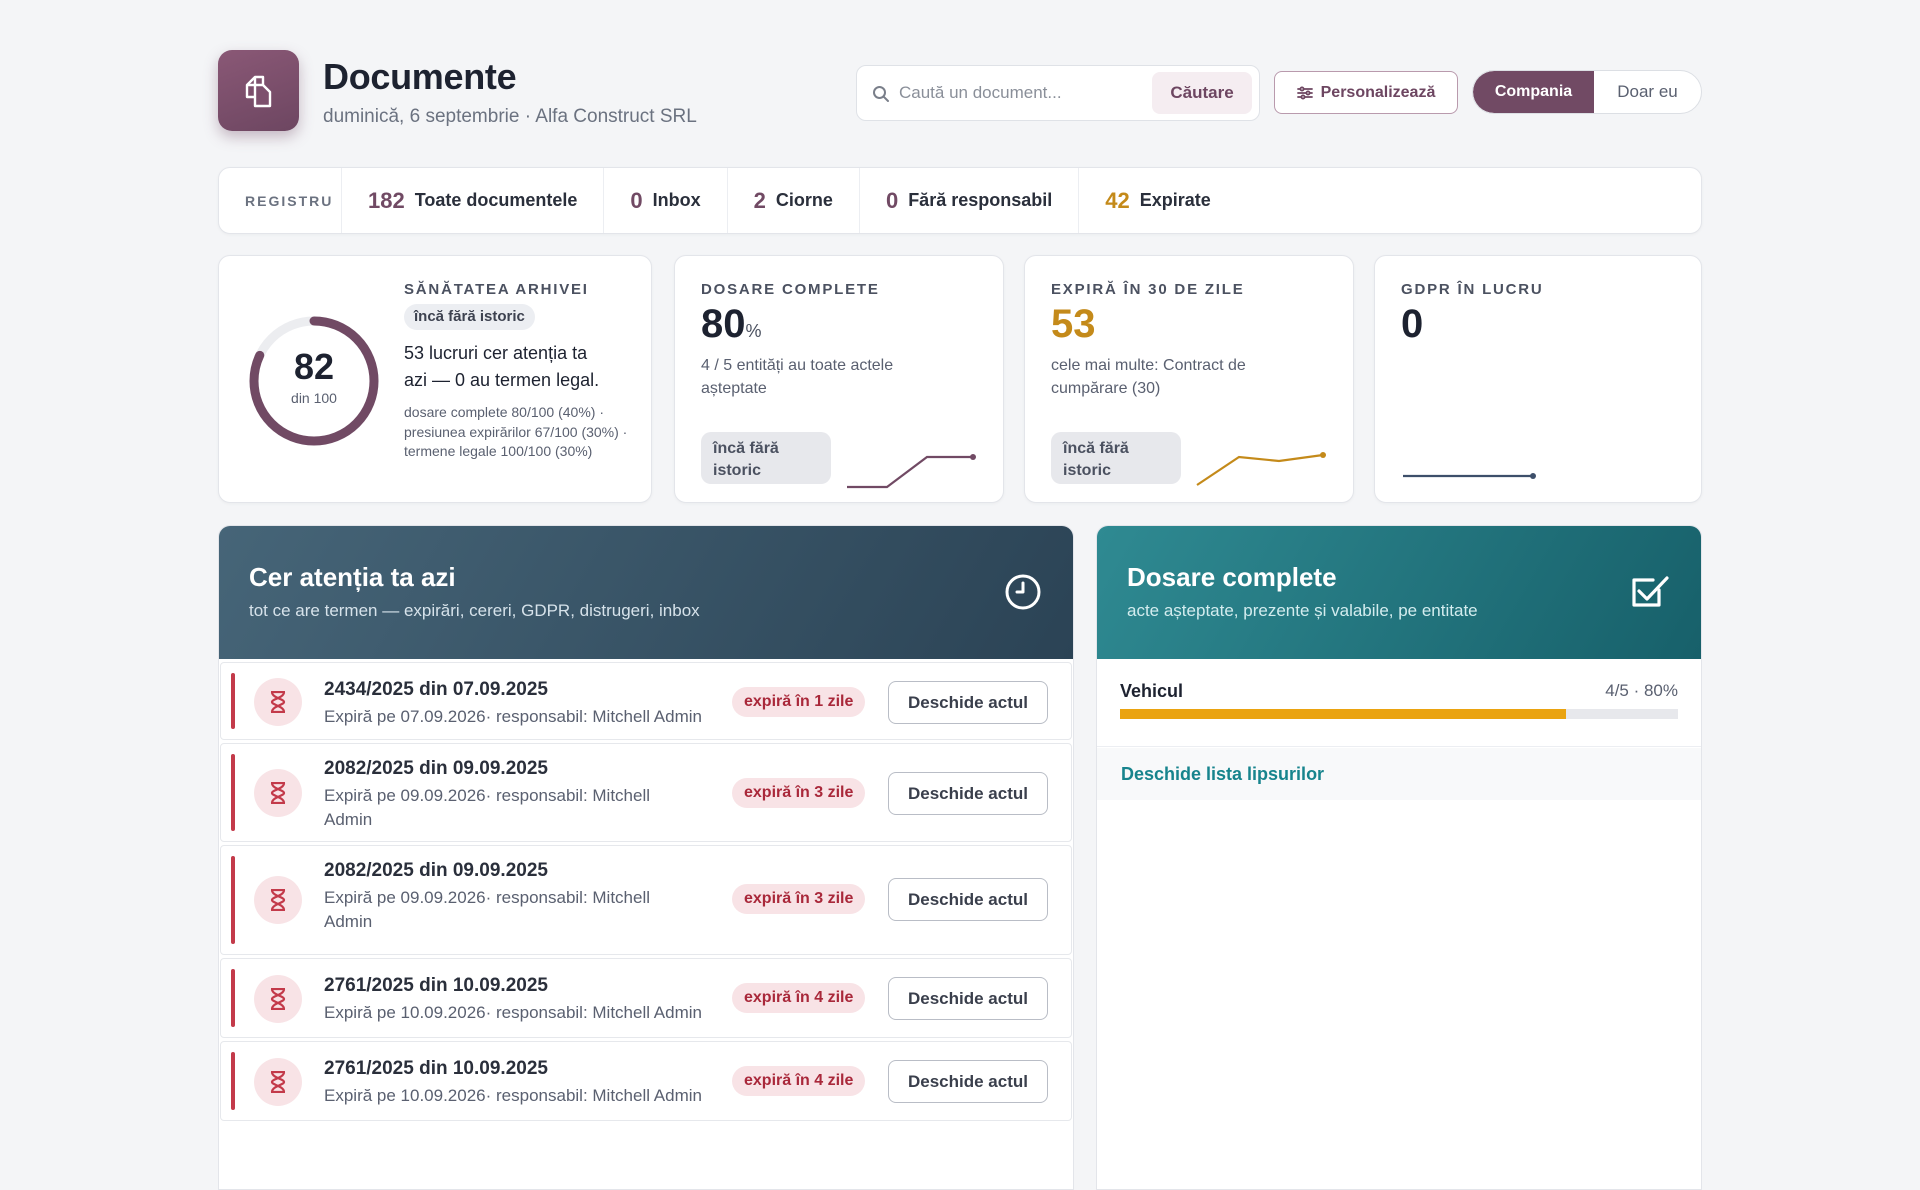 Image resolution: width=1920 pixels, height=1190 pixels. What do you see at coordinates (676, 200) in the screenshot?
I see `registry-item-label: Inbox` at bounding box center [676, 200].